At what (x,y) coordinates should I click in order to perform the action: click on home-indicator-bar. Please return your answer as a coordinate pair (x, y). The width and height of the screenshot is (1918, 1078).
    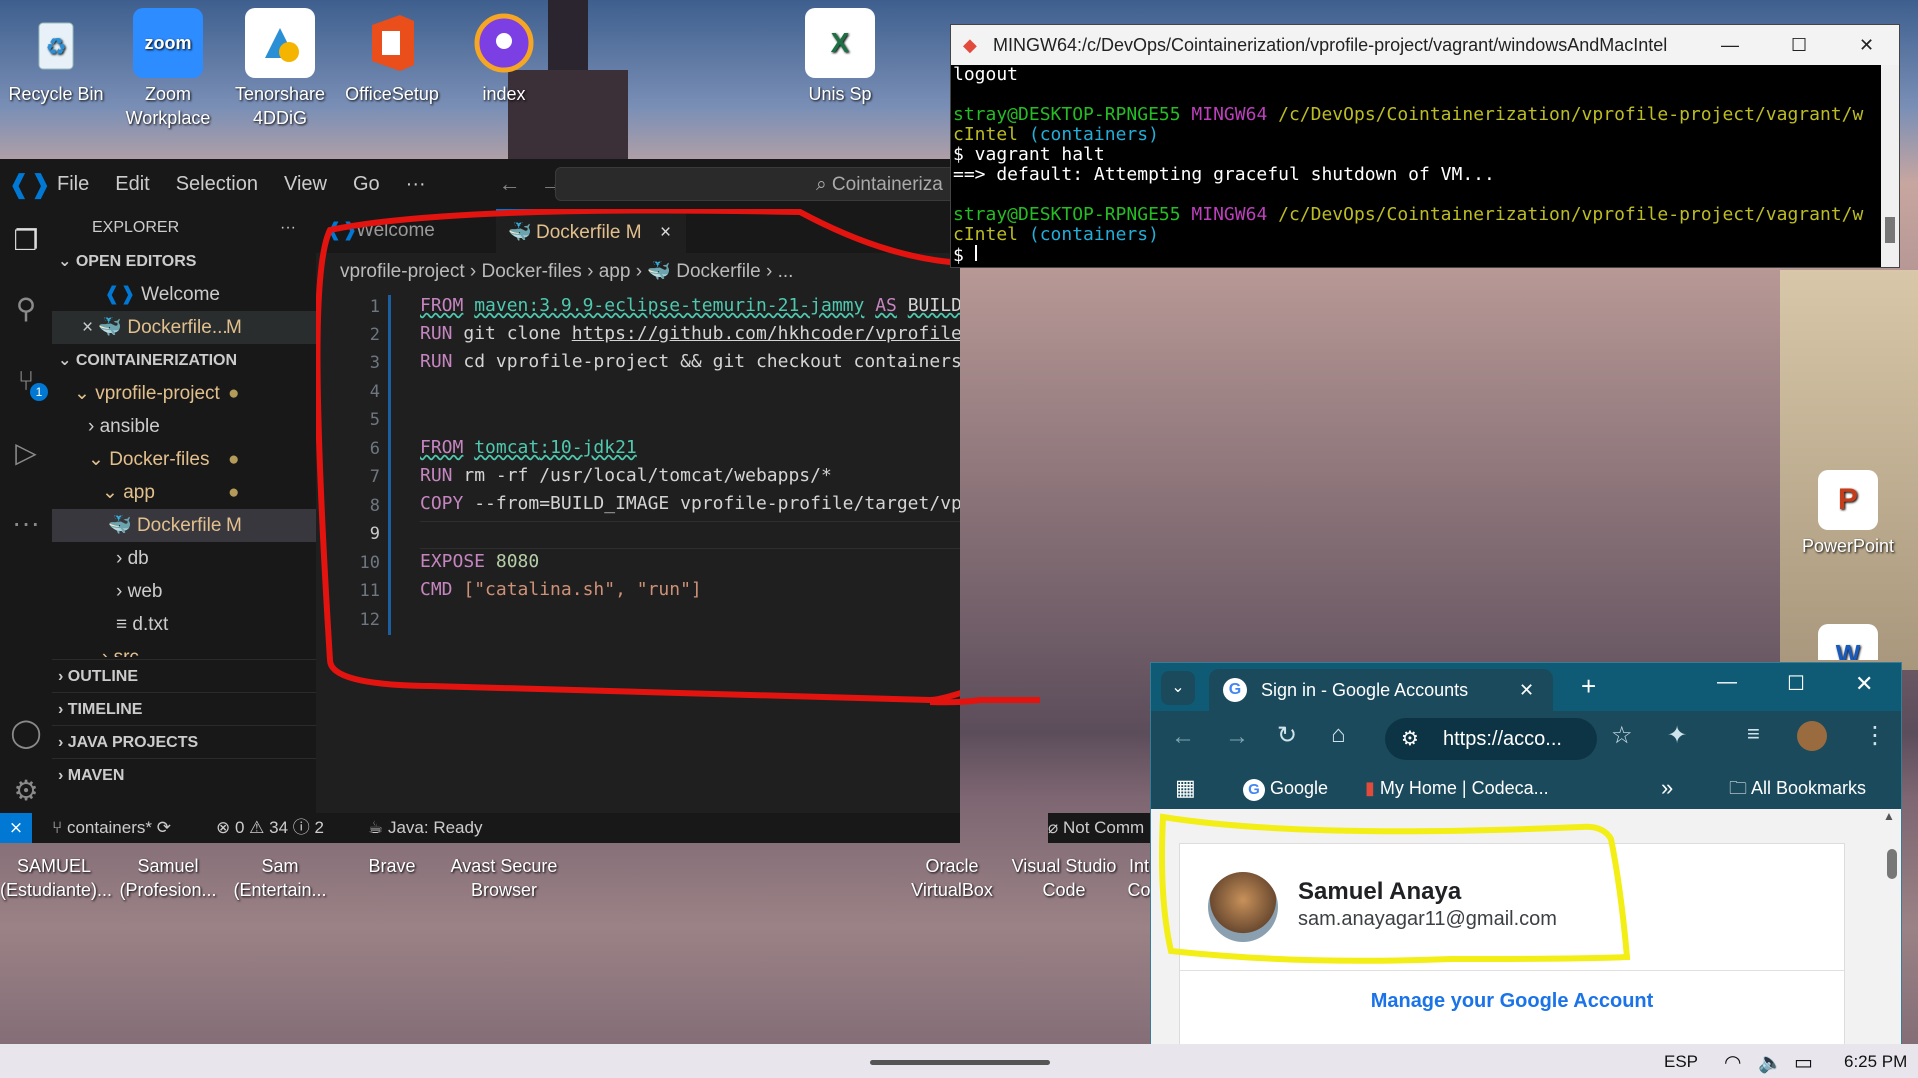
    Looking at the image, I should click on (960, 1062).